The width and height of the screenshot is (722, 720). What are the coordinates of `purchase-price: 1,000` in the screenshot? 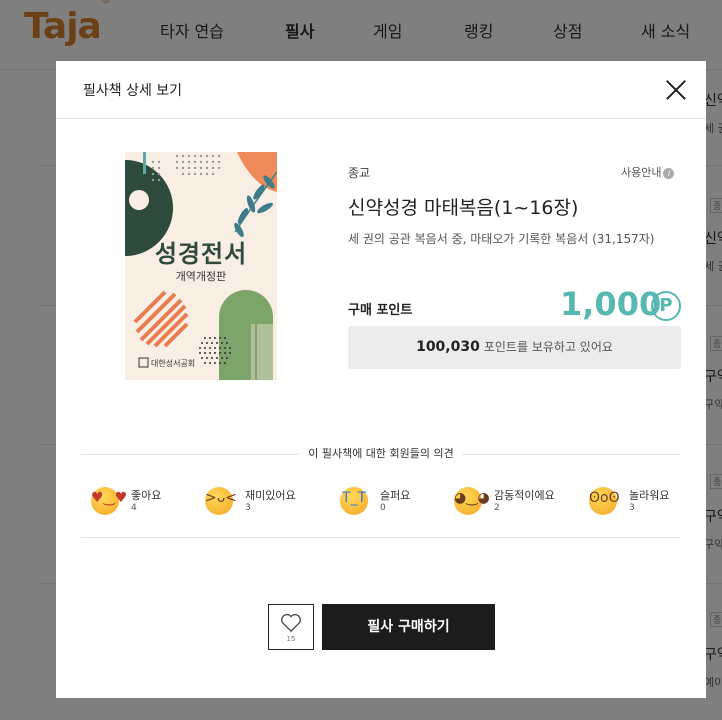 It's located at (611, 304).